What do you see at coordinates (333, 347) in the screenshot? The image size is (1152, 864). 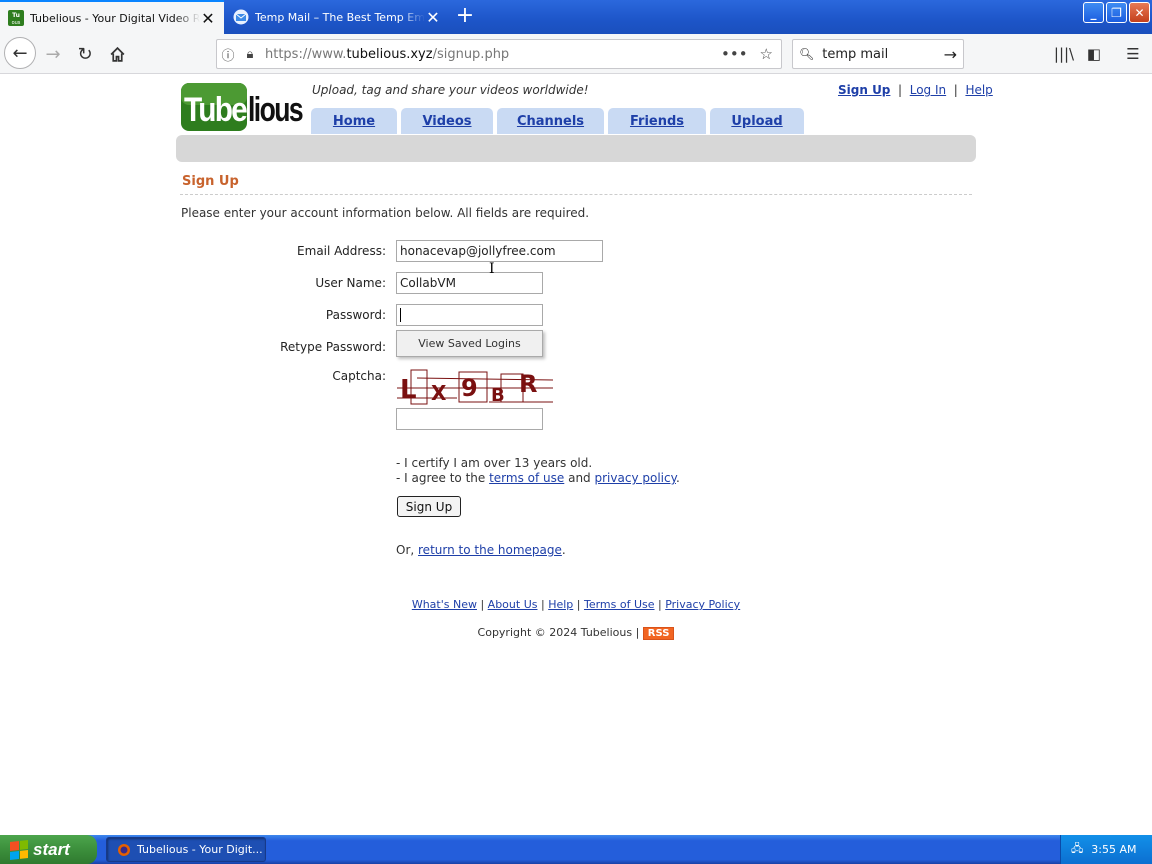 I see `retype-password-label: Retype Password:` at bounding box center [333, 347].